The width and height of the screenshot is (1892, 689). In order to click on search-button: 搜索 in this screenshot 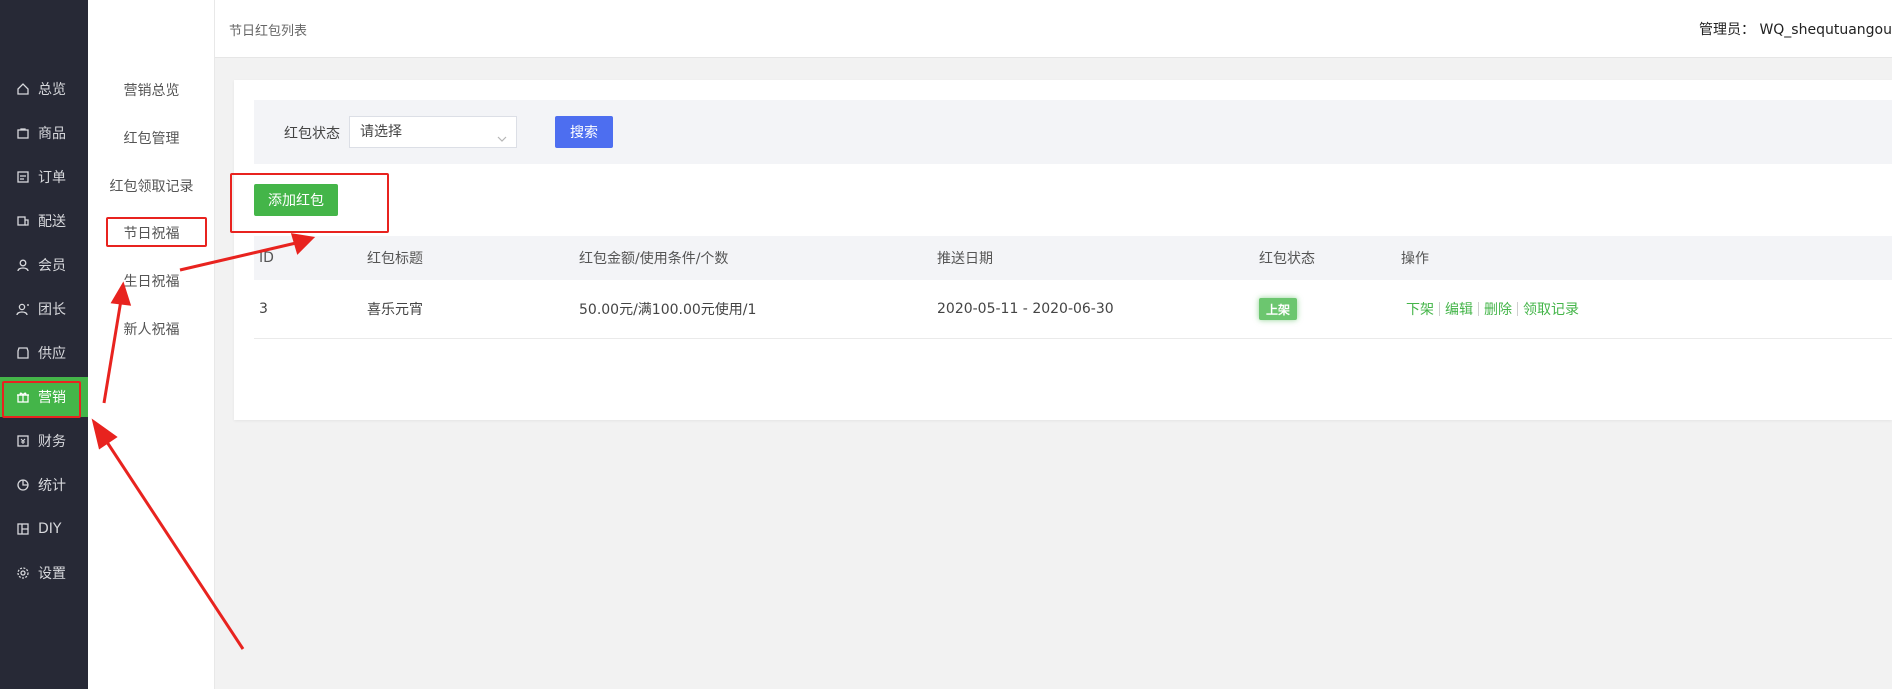, I will do `click(584, 132)`.